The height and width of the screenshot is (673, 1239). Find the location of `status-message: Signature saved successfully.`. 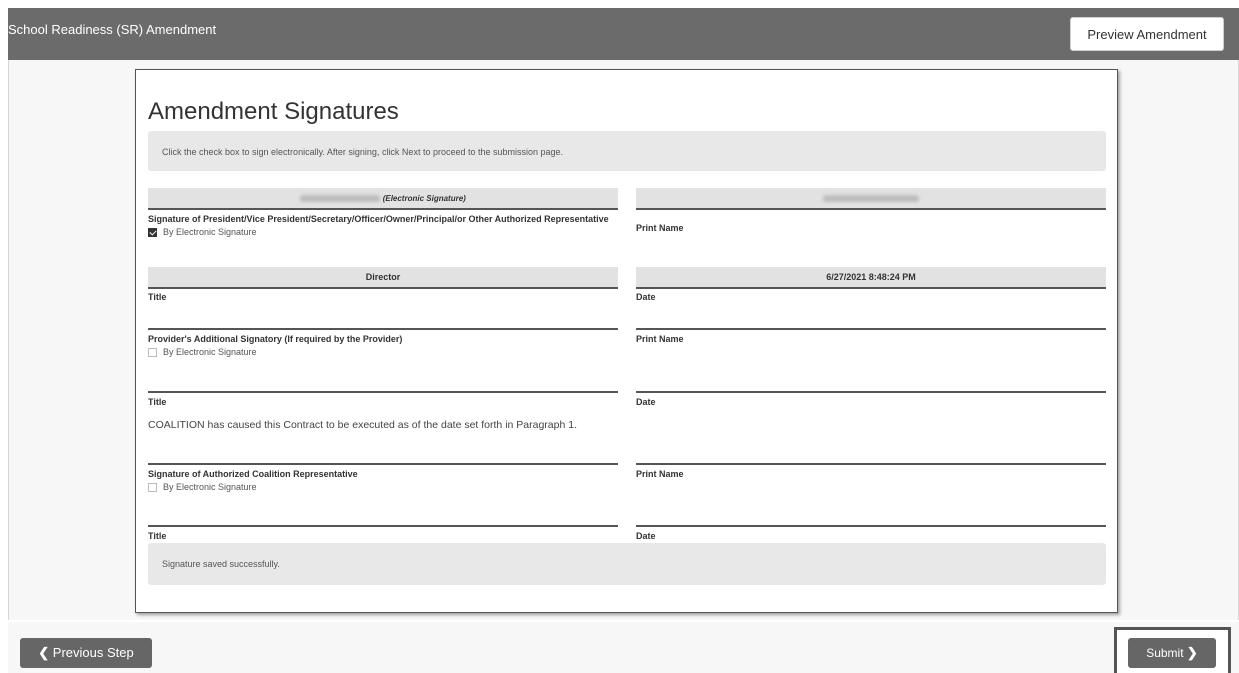

status-message: Signature saved successfully. is located at coordinates (221, 564).